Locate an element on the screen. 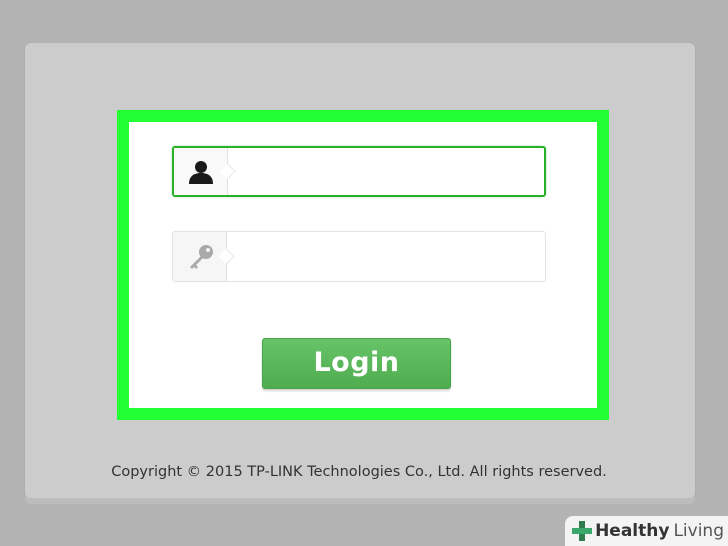 The image size is (728, 546). watermark-brand-bold: Healthy is located at coordinates (632, 531).